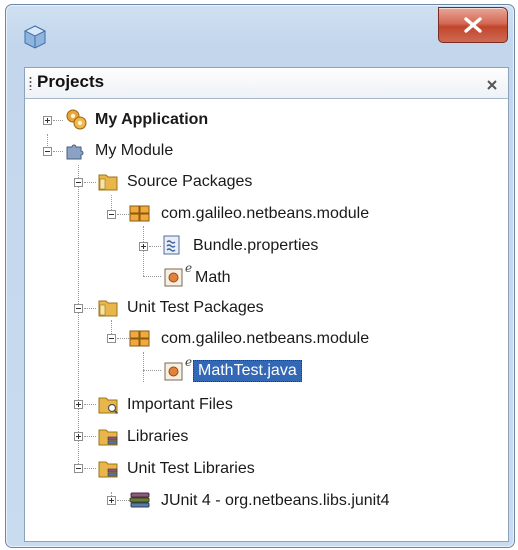 The height and width of the screenshot is (550, 518). What do you see at coordinates (492, 83) in the screenshot?
I see `panel-close-icon` at bounding box center [492, 83].